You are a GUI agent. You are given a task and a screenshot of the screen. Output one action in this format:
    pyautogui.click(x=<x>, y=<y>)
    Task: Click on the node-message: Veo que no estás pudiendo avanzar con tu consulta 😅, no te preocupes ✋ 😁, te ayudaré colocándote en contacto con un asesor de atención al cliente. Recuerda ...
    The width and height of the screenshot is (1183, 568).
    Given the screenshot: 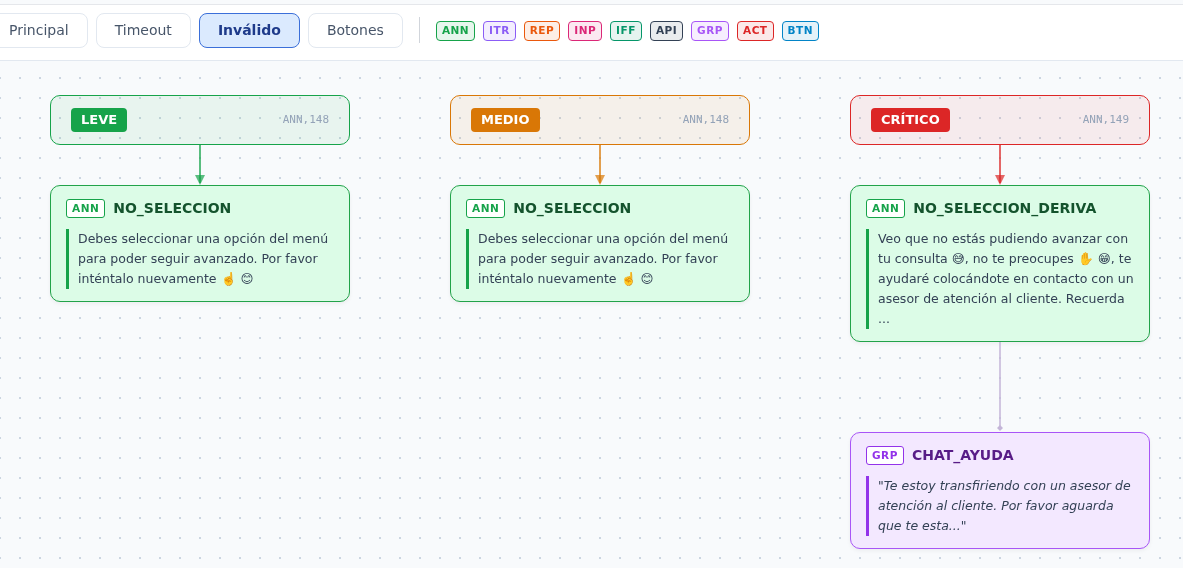 What is the action you would take?
    pyautogui.click(x=1000, y=279)
    